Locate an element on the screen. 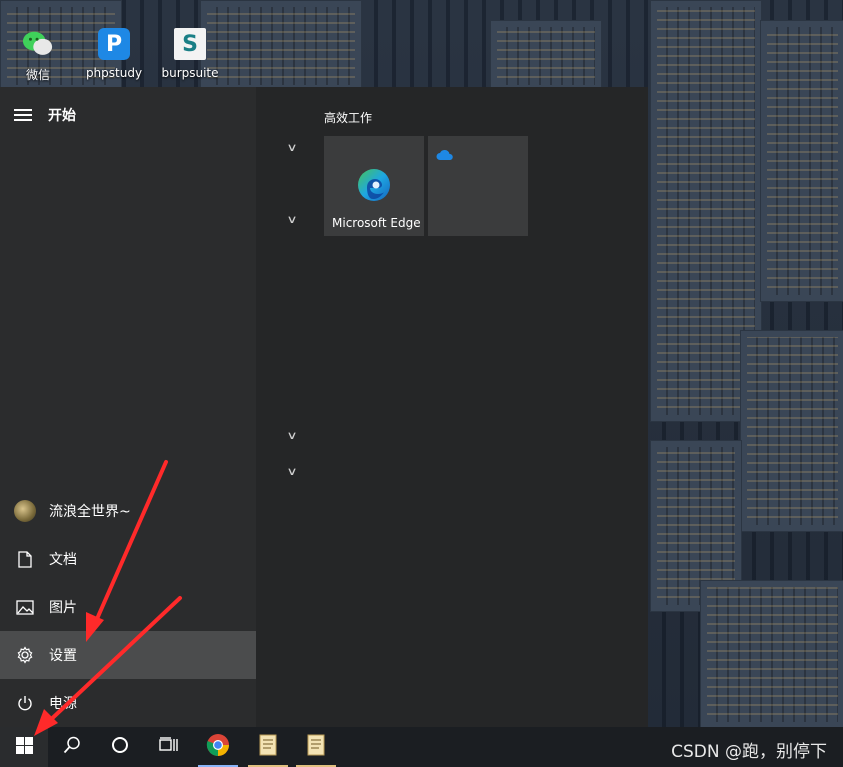 The width and height of the screenshot is (843, 767). wechat-icon is located at coordinates (38, 44).